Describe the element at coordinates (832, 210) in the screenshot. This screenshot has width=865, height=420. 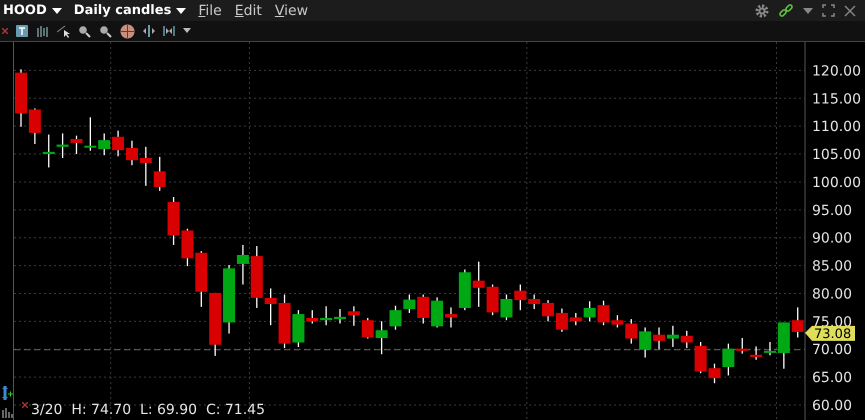
I see `axis-label: 95.00` at that location.